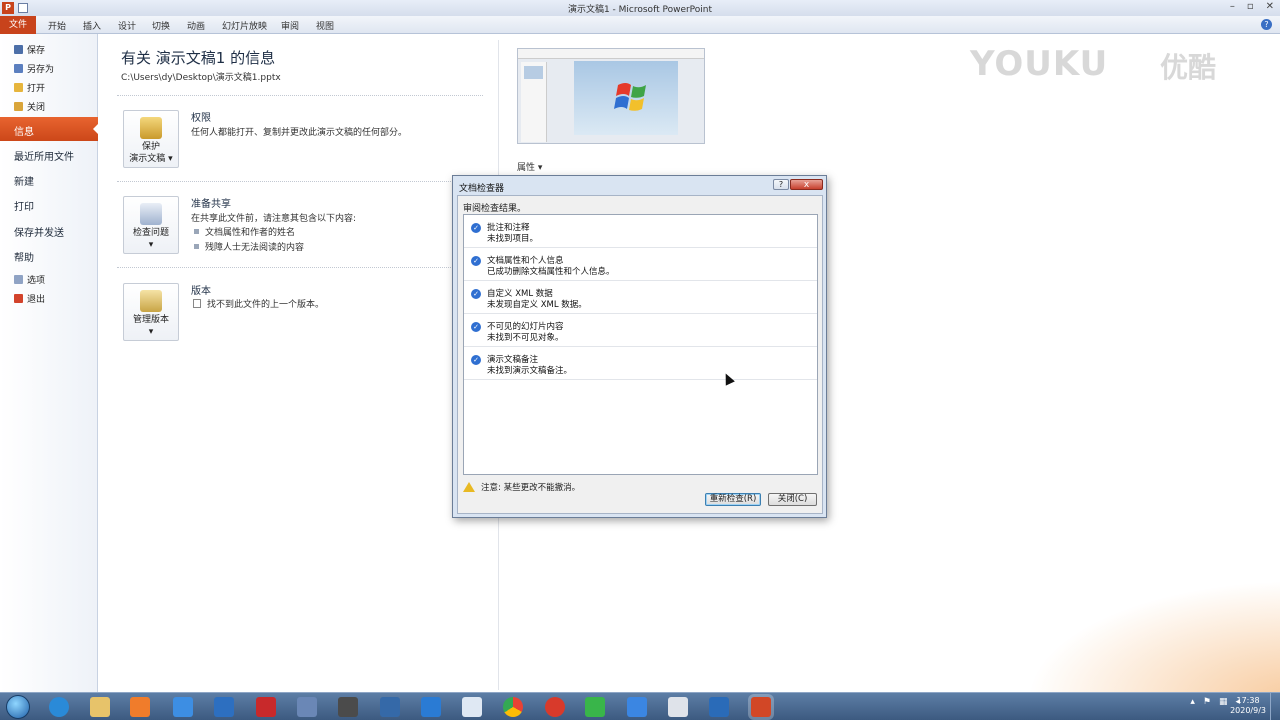 This screenshot has height=720, width=1280. I want to click on dialog-title: 文档检查器, so click(482, 189).